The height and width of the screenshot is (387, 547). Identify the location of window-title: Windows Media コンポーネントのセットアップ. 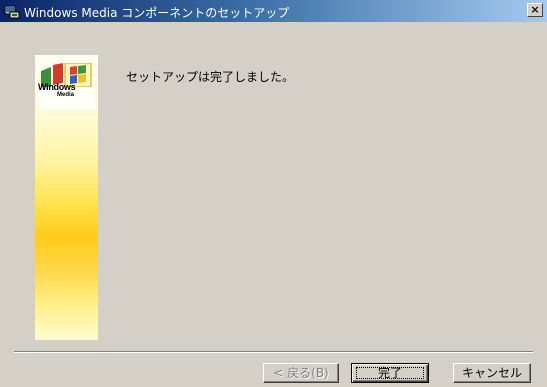
(157, 13).